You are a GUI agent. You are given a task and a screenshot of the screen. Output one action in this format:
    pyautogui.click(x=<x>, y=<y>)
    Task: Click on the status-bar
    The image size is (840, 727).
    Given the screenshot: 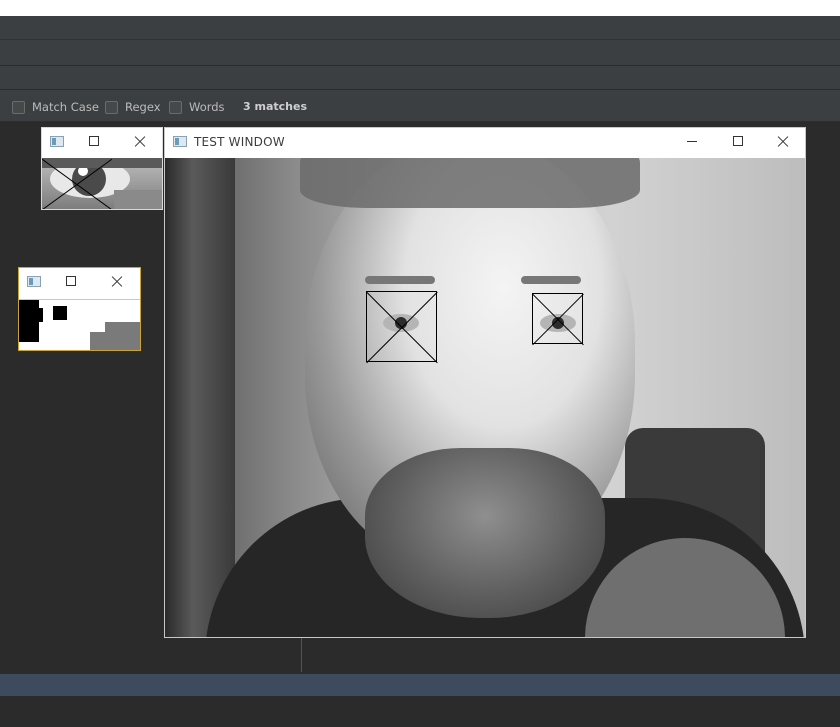 What is the action you would take?
    pyautogui.click(x=420, y=685)
    